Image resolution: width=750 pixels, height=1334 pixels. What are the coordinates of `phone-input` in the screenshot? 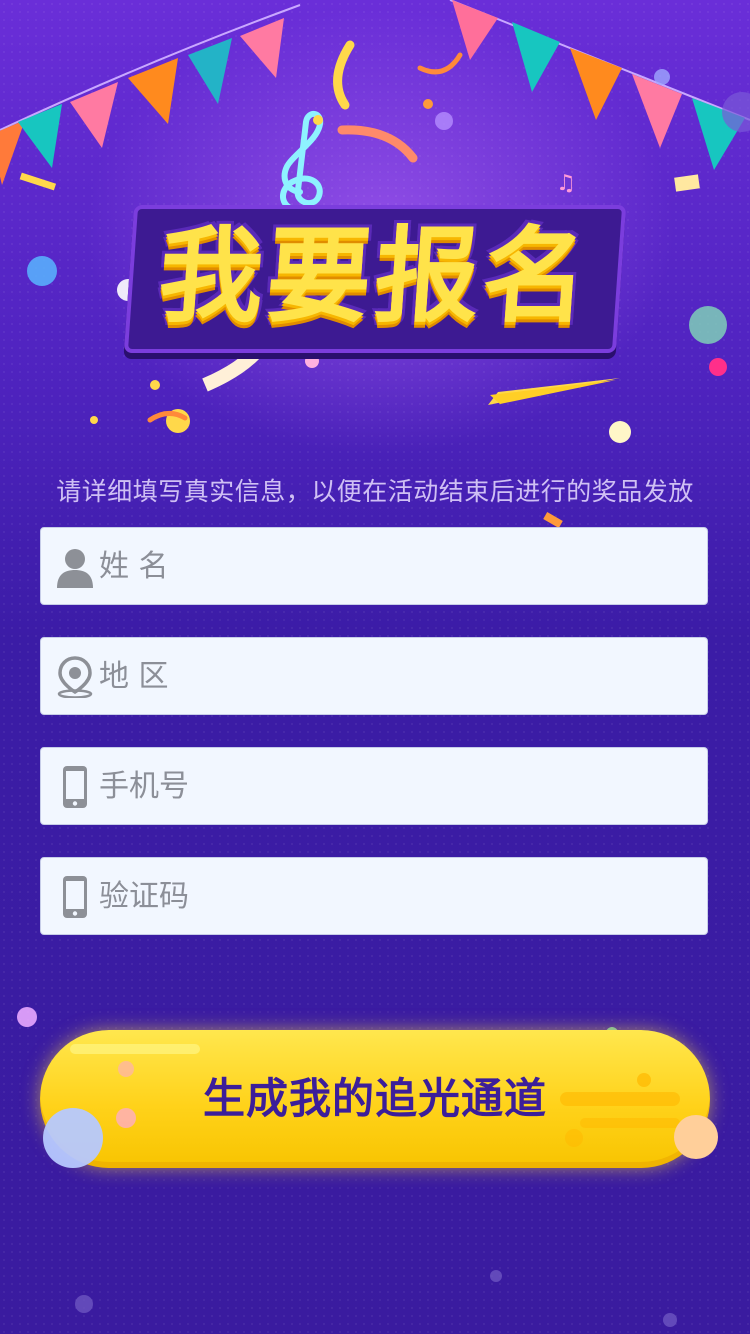 It's located at (388, 786).